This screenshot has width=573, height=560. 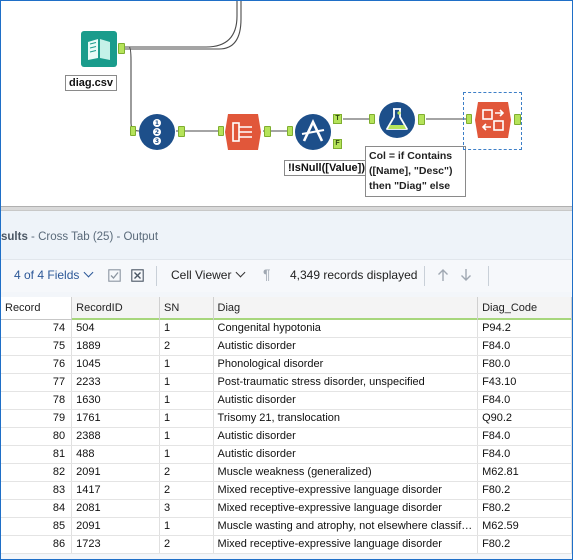 What do you see at coordinates (372, 119) in the screenshot?
I see `formula-input-anchor` at bounding box center [372, 119].